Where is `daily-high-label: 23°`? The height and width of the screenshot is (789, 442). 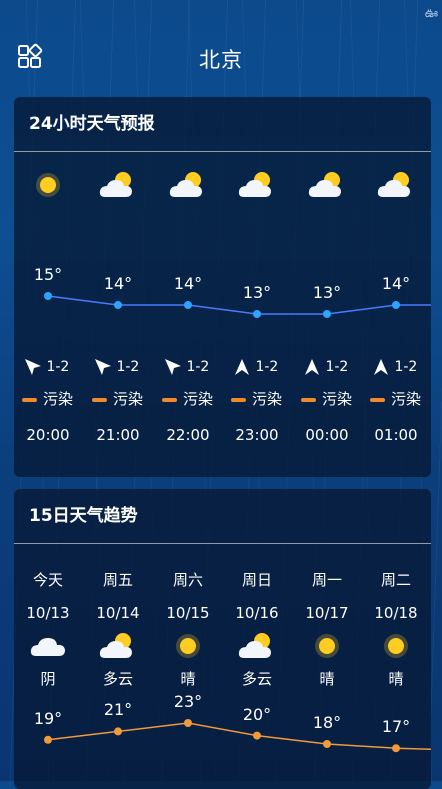
daily-high-label: 23° is located at coordinates (188, 701).